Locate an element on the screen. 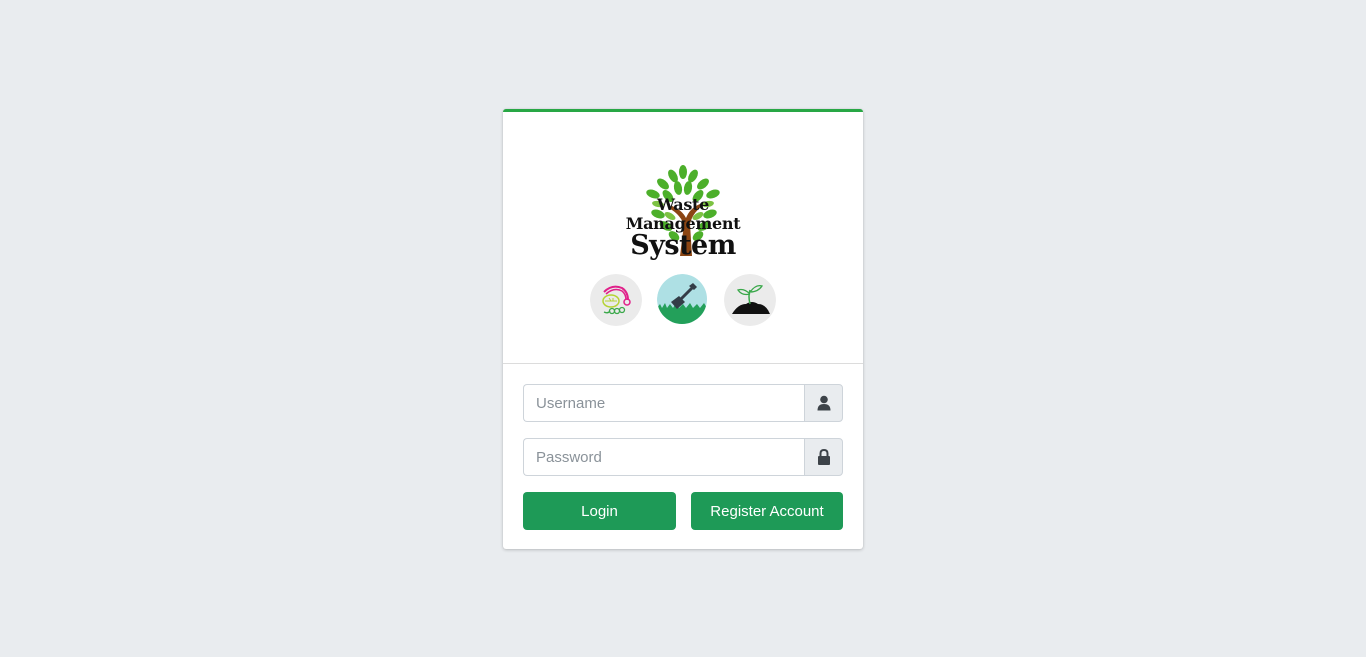 Image resolution: width=1366 pixels, height=657 pixels. user-icon is located at coordinates (823, 403).